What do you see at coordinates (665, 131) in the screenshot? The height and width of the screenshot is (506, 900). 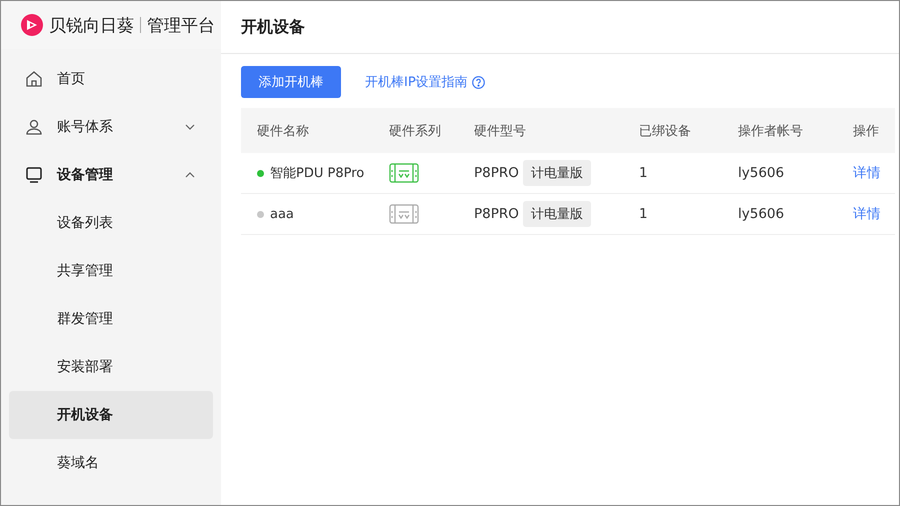 I see `column-header: 已绑设备` at bounding box center [665, 131].